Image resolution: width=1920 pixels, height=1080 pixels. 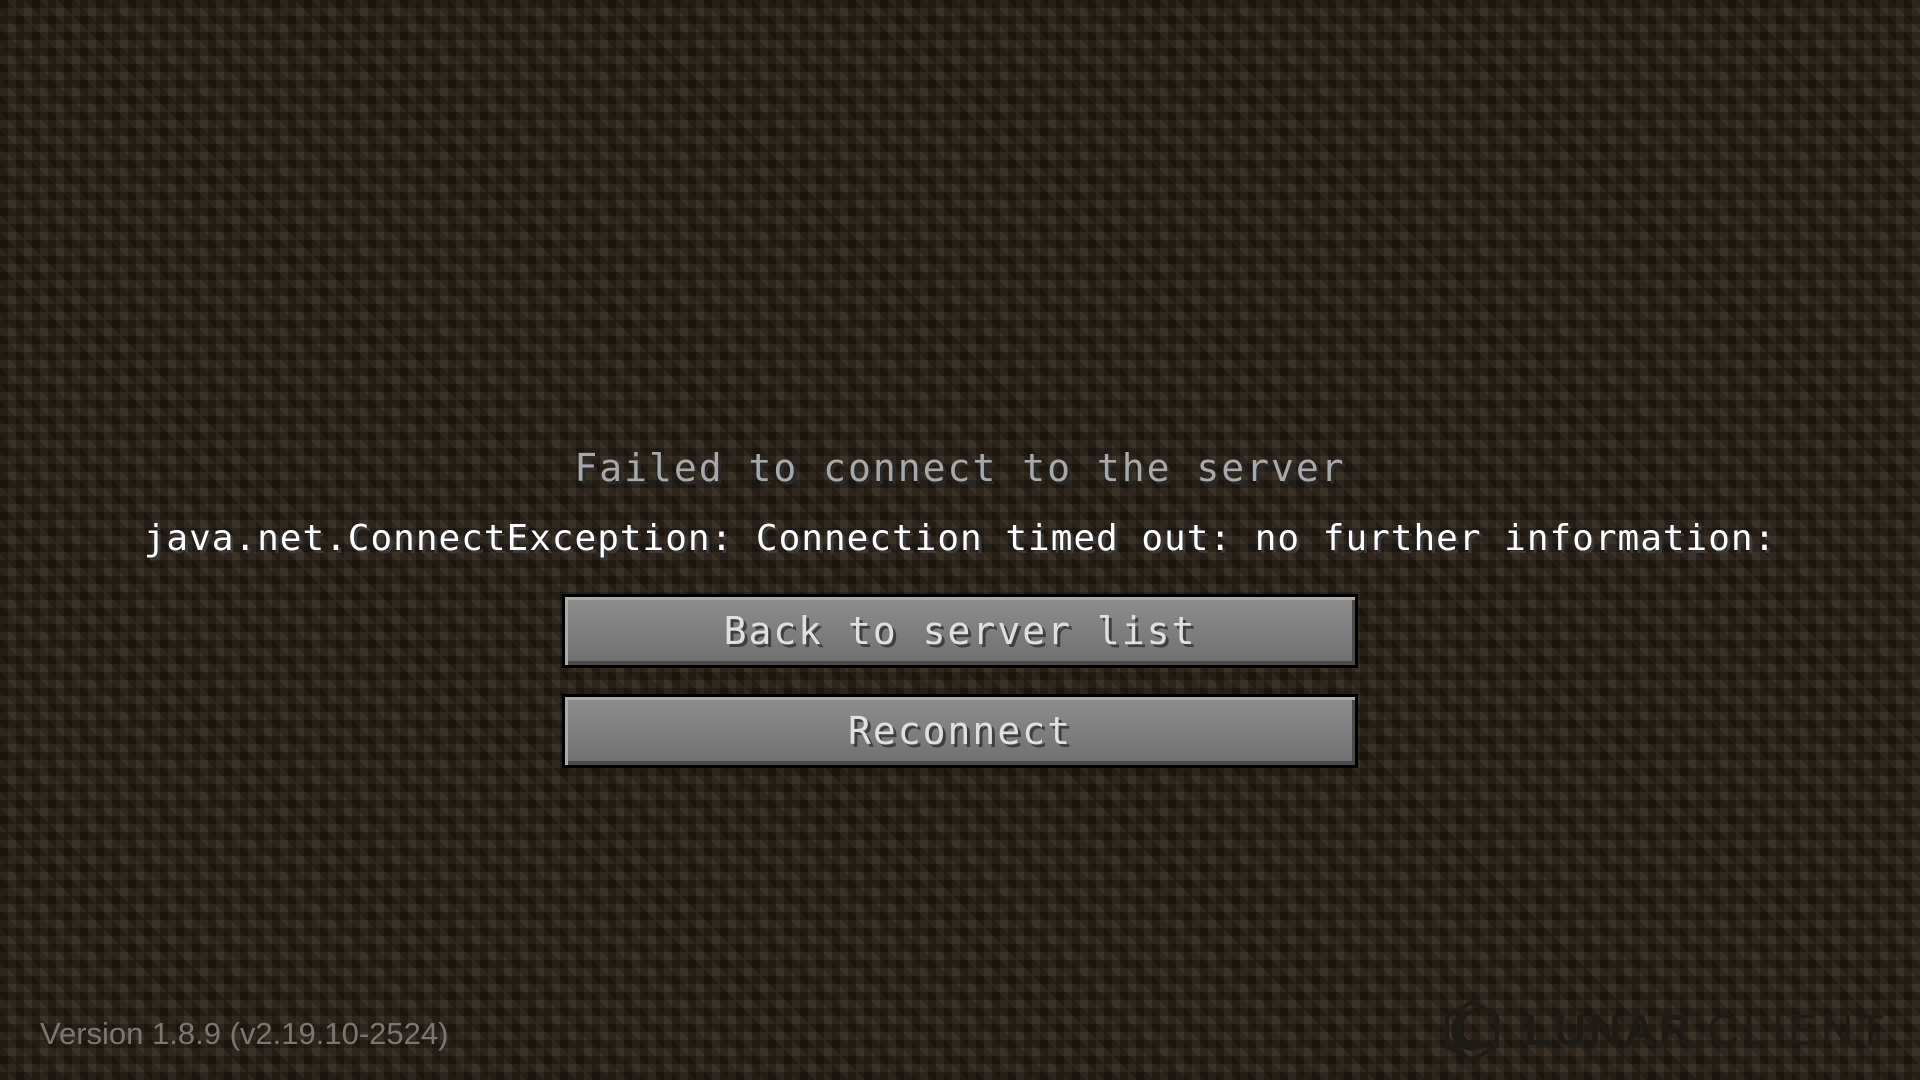 What do you see at coordinates (960, 731) in the screenshot?
I see `reconnect-button: Reconnect` at bounding box center [960, 731].